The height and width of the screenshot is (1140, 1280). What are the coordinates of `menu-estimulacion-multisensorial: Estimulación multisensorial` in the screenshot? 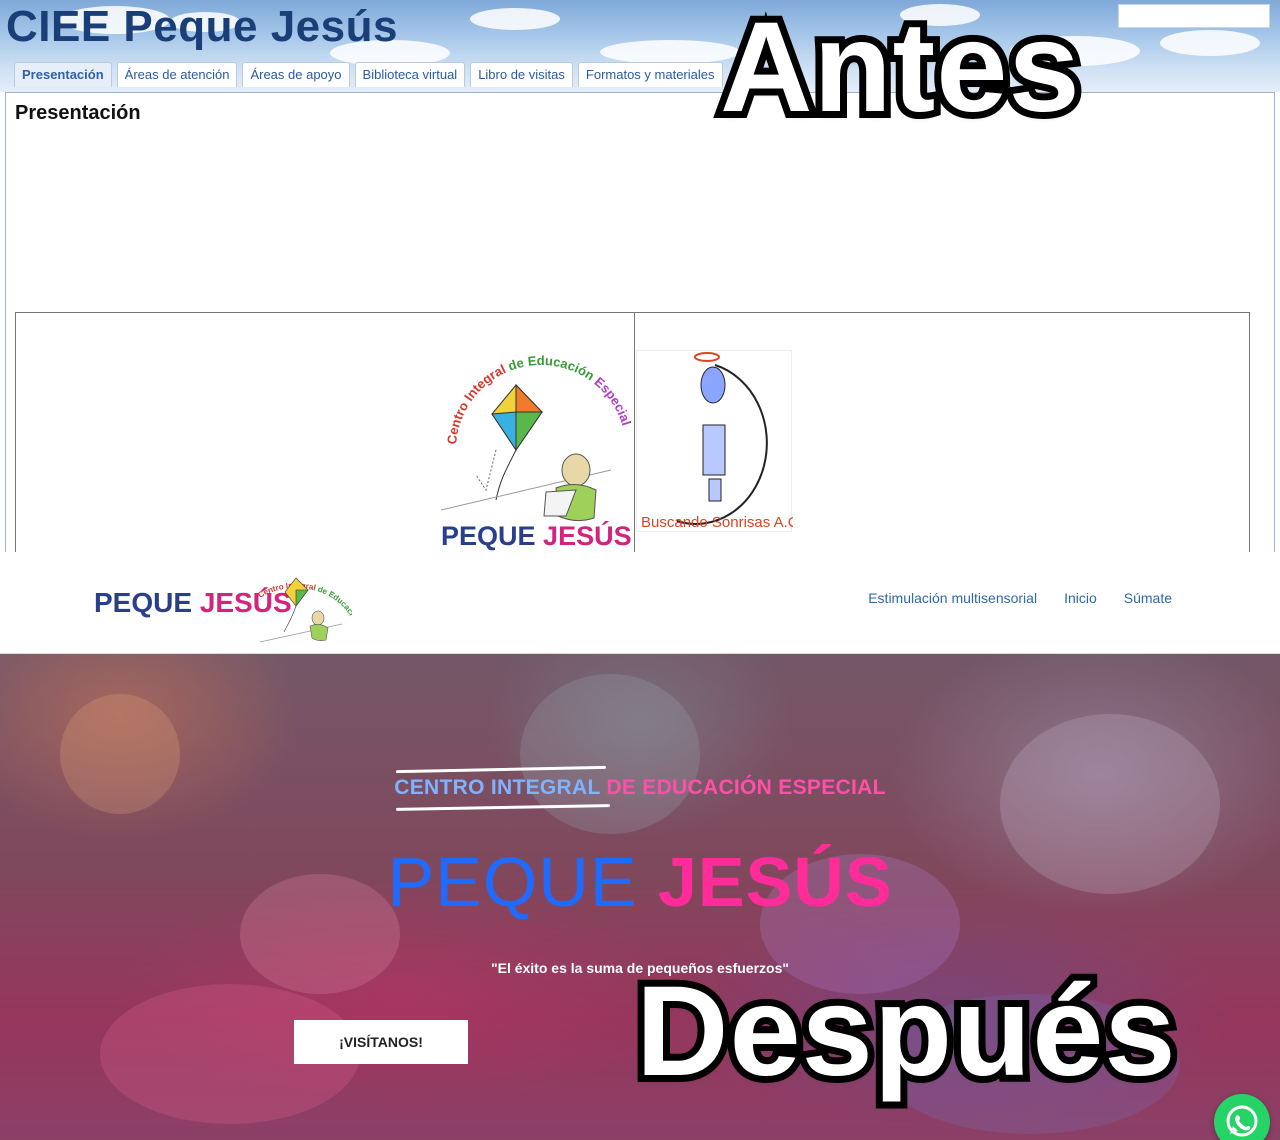 It's located at (952, 598).